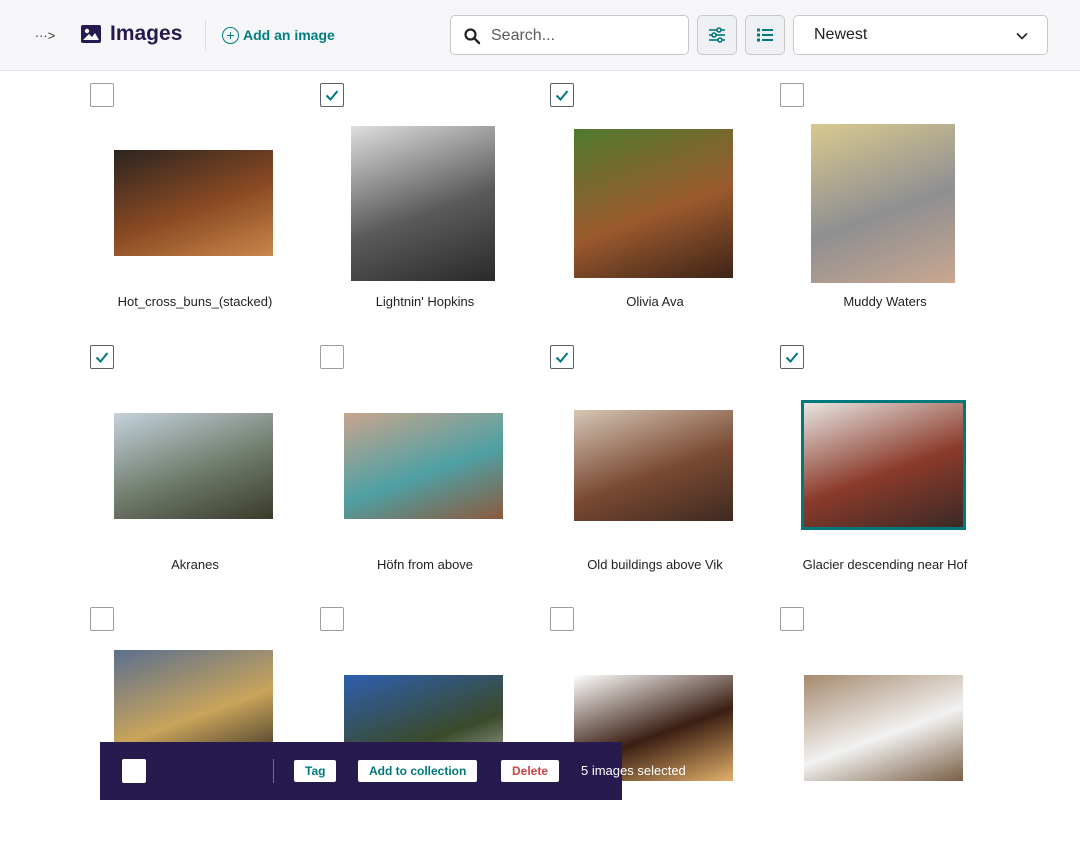  I want to click on image-card: Old buildings above Vik, so click(655, 465).